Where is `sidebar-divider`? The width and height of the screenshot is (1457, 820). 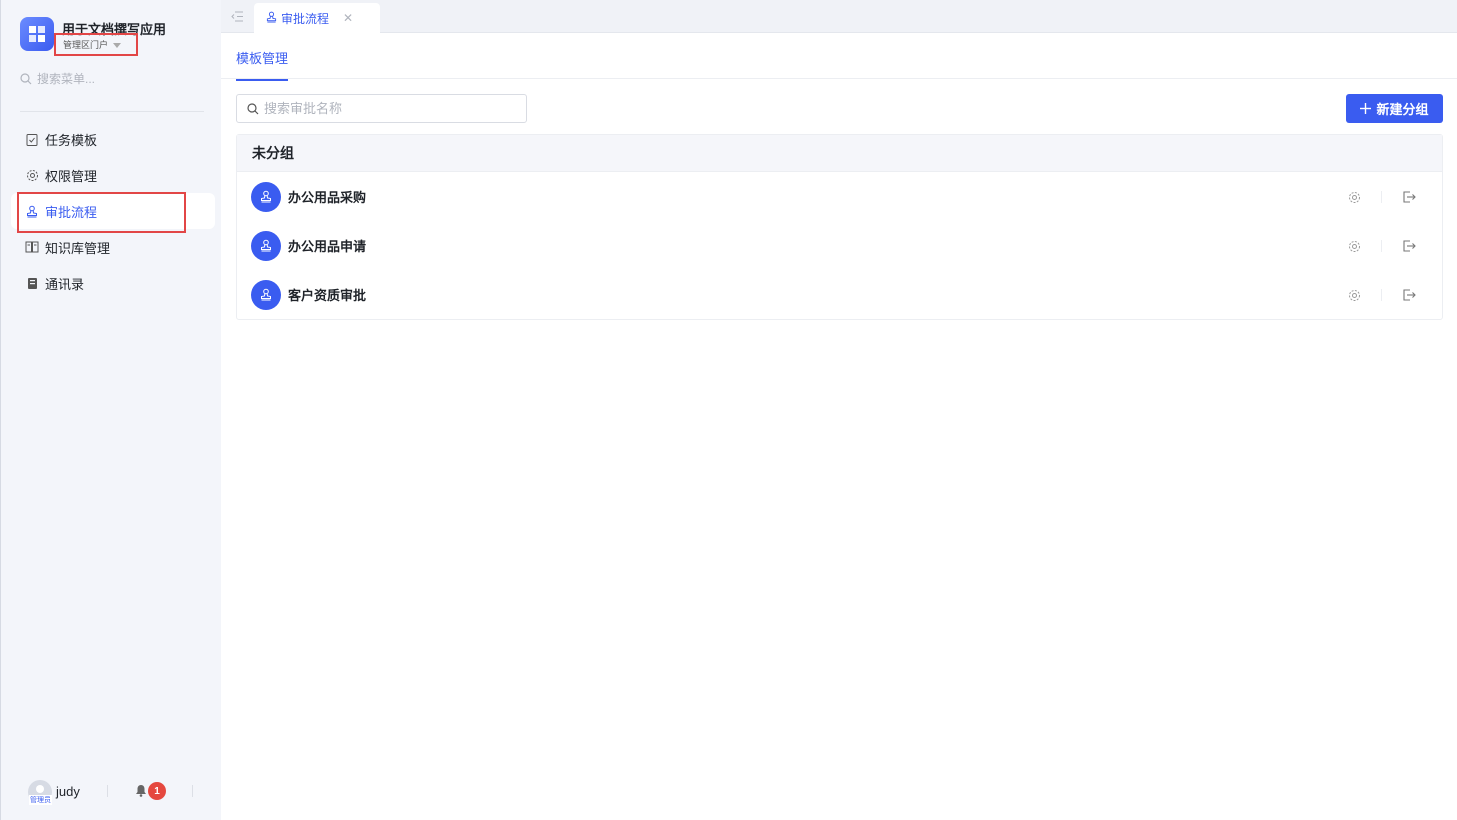 sidebar-divider is located at coordinates (112, 111).